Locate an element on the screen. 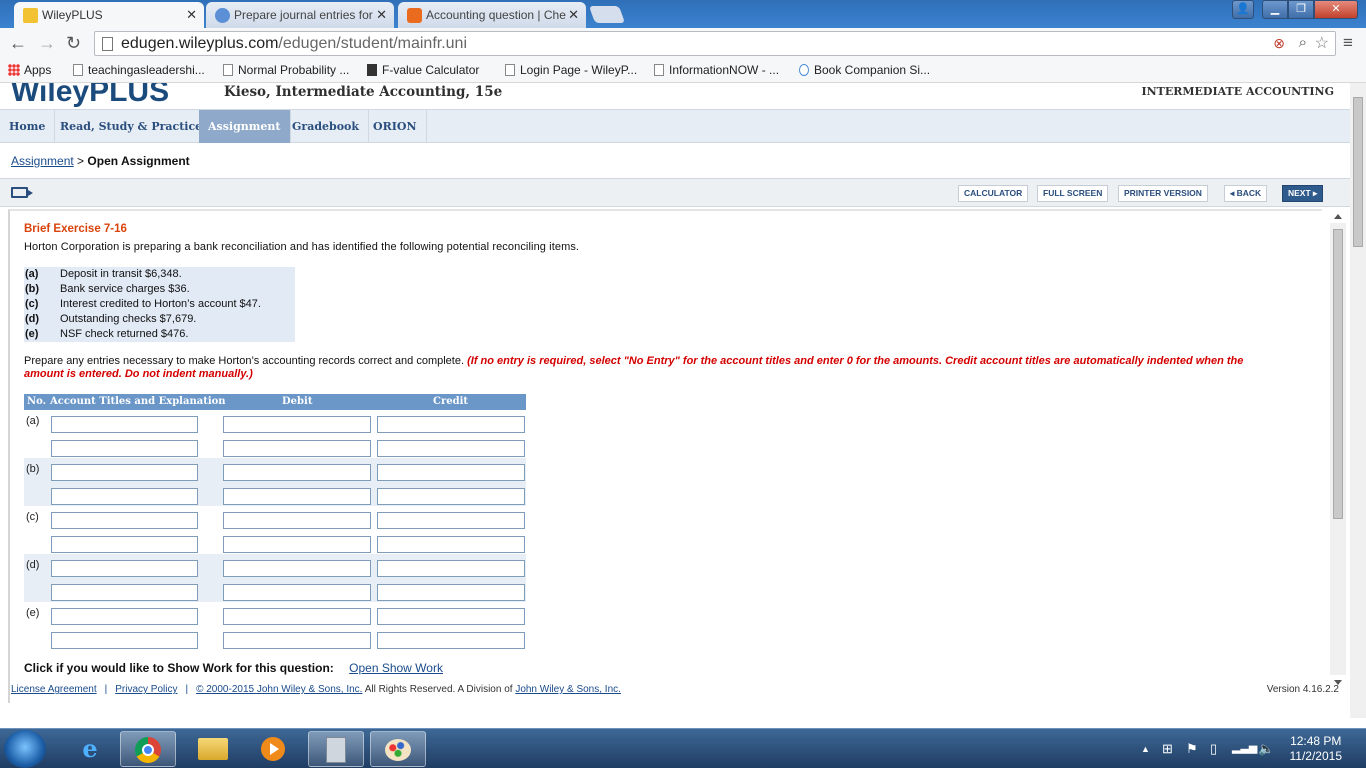 The width and height of the screenshot is (1366, 774). full-screen-button: FULL SCREEN is located at coordinates (1073, 193).